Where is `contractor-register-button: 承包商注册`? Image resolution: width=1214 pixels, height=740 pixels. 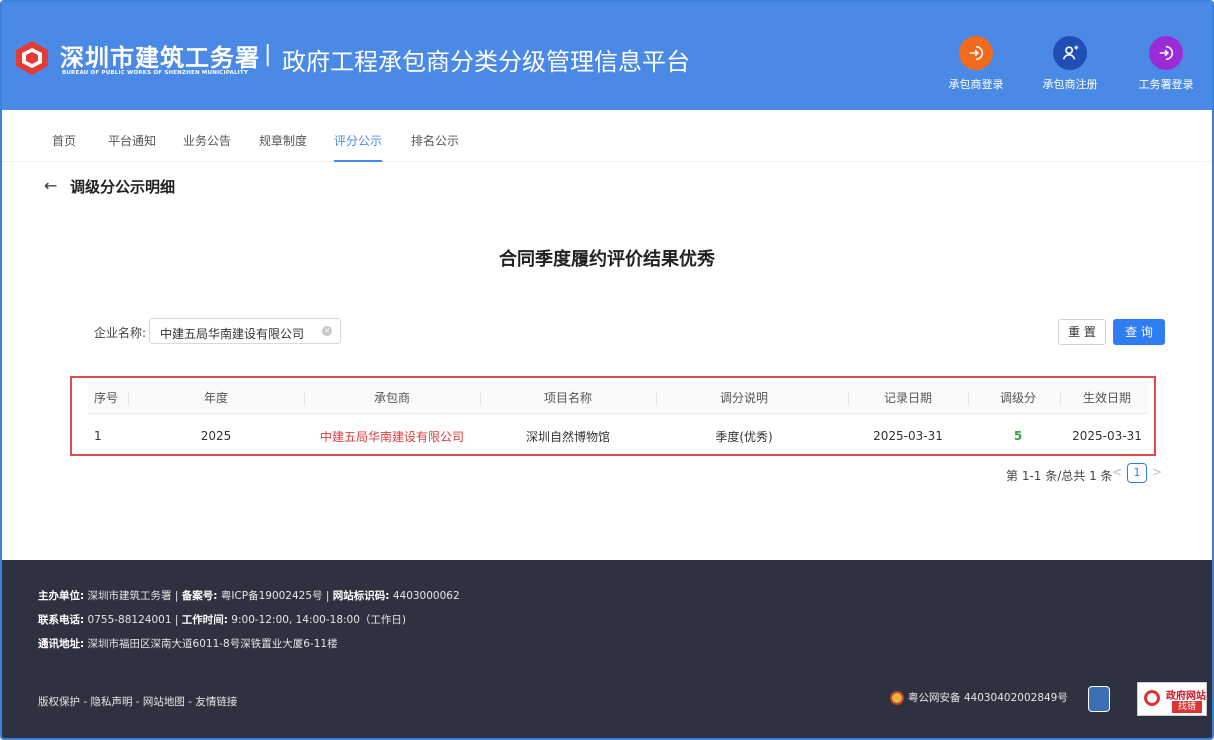 contractor-register-button: 承包商注册 is located at coordinates (1070, 64).